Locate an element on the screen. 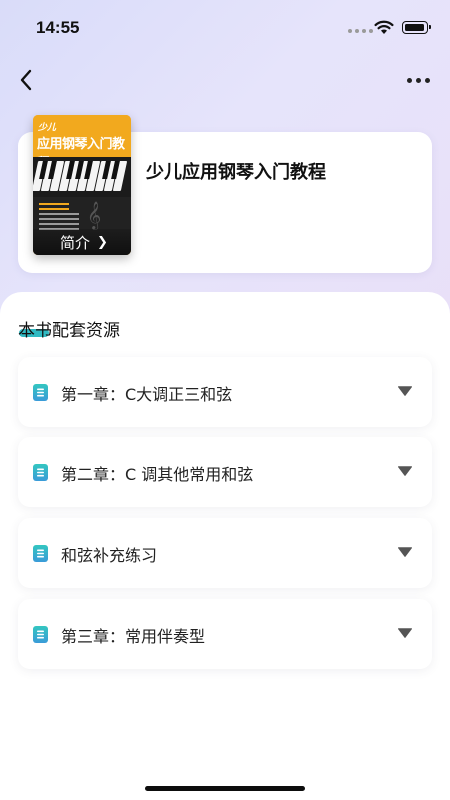 Image resolution: width=450 pixels, height=800 pixels. signal-icon is located at coordinates (360, 31).